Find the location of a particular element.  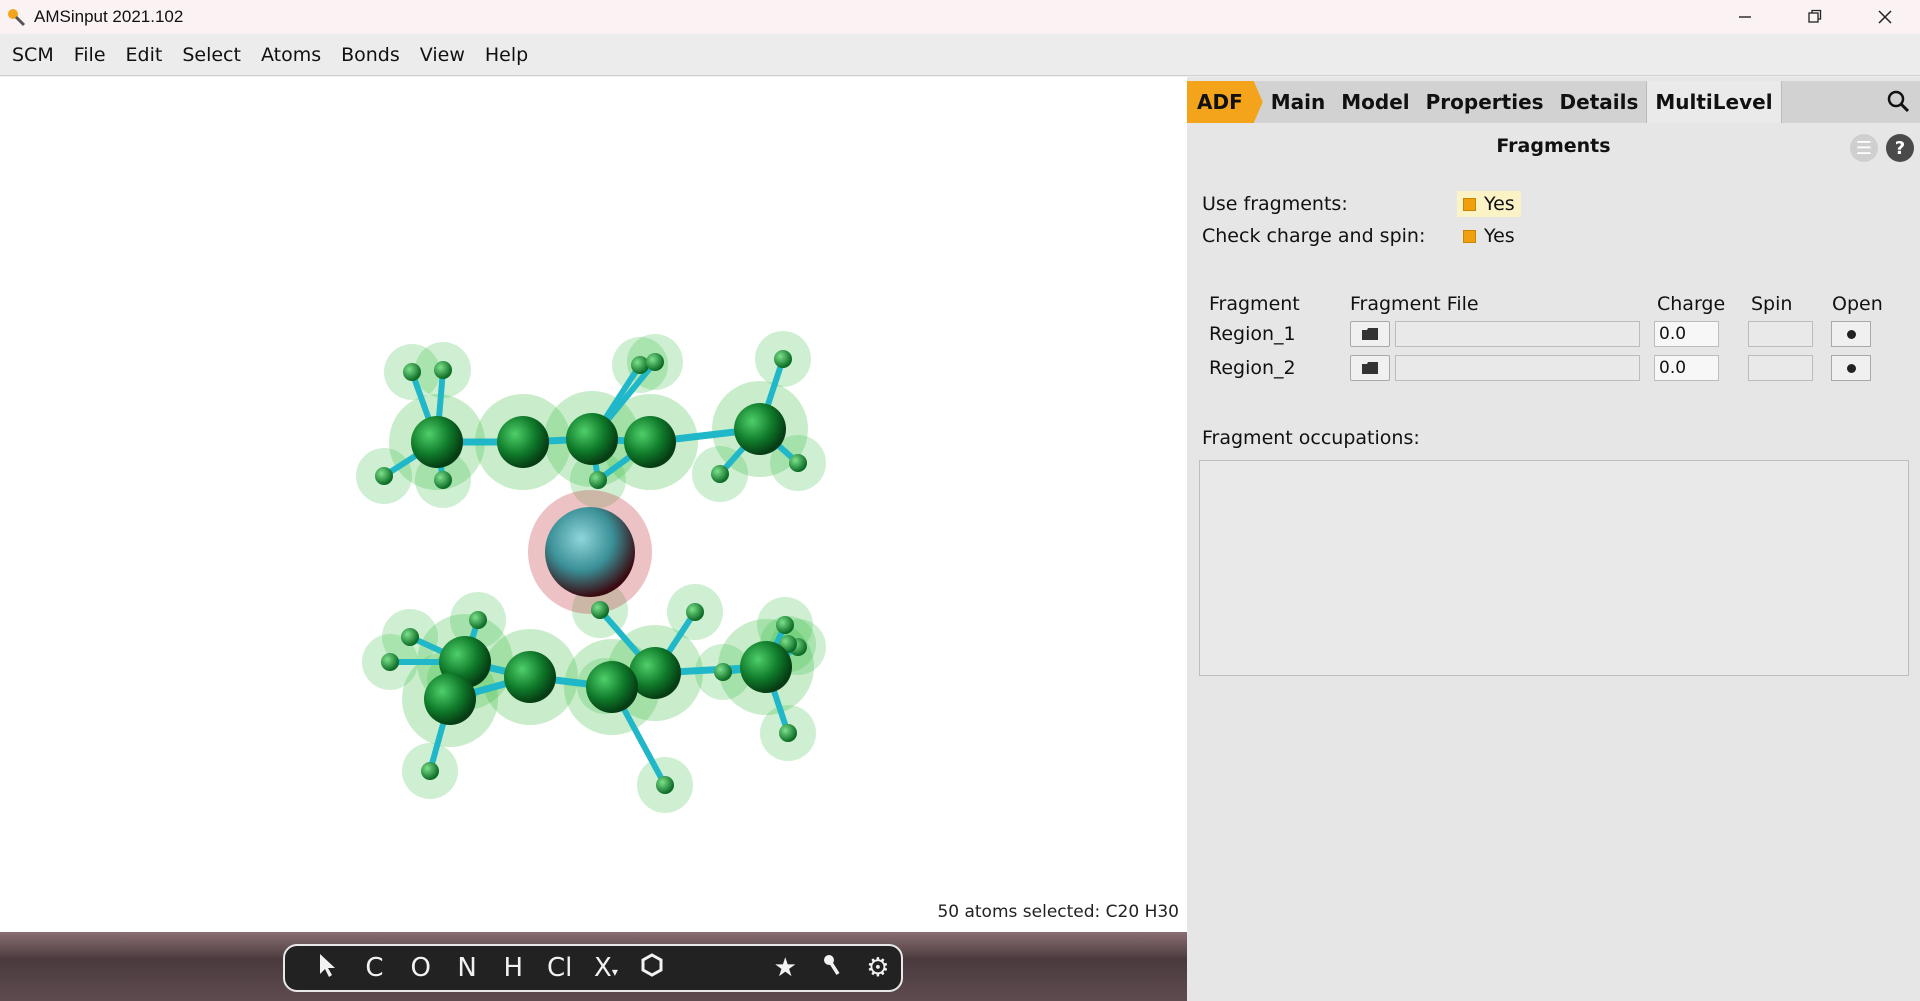

window-controls is located at coordinates (1815, 17).